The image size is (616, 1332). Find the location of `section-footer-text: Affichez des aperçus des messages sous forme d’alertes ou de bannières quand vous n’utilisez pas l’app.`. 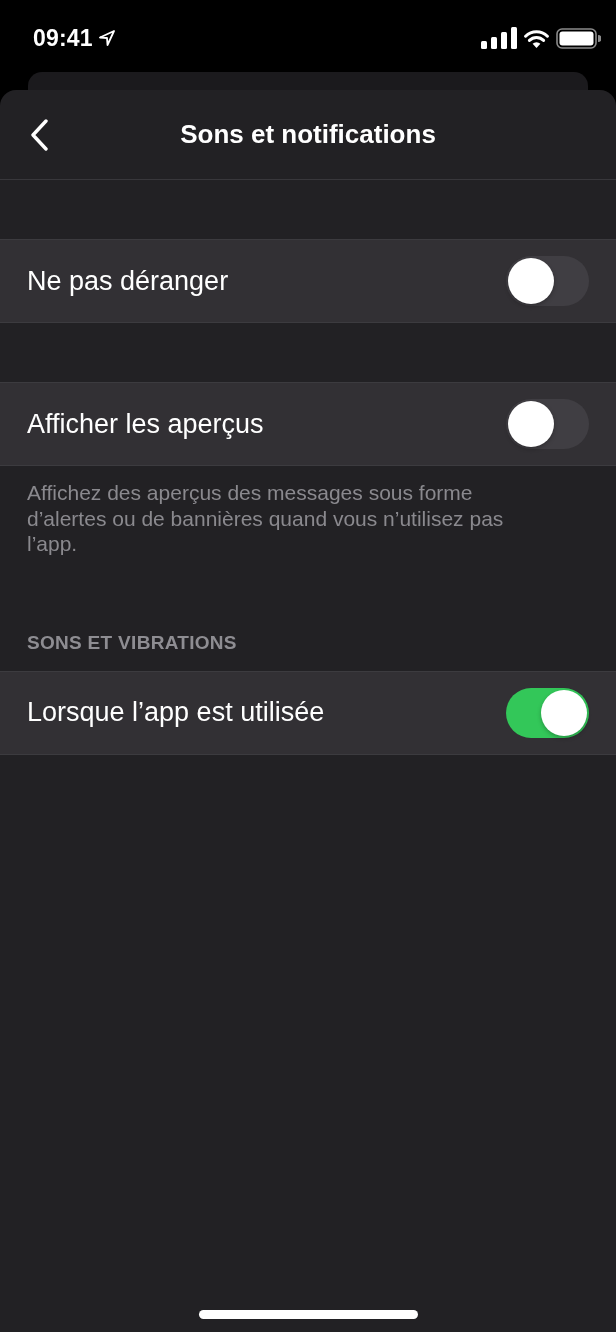

section-footer-text: Affichez des aperçus des messages sous forme d’alertes ou de bannières quand vous n’utilisez pas l’app. is located at coordinates (265, 518).